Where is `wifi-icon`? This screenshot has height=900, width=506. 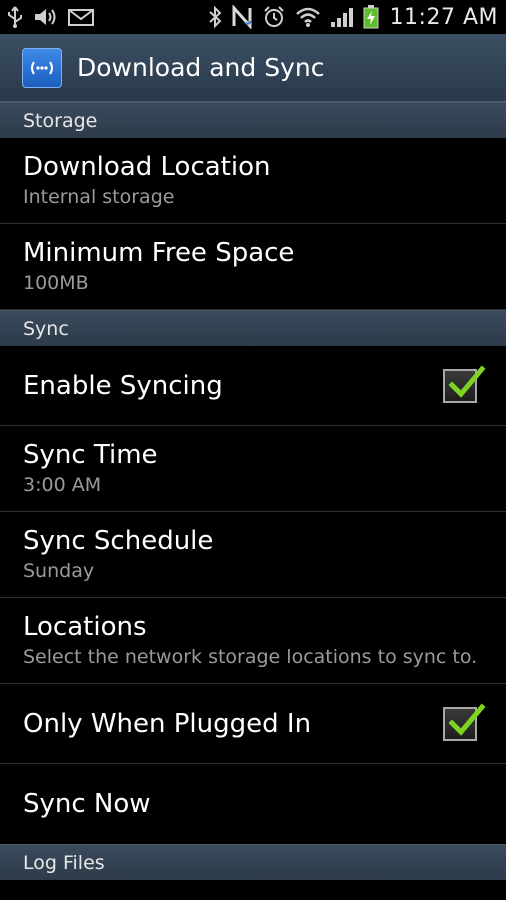
wifi-icon is located at coordinates (308, 17).